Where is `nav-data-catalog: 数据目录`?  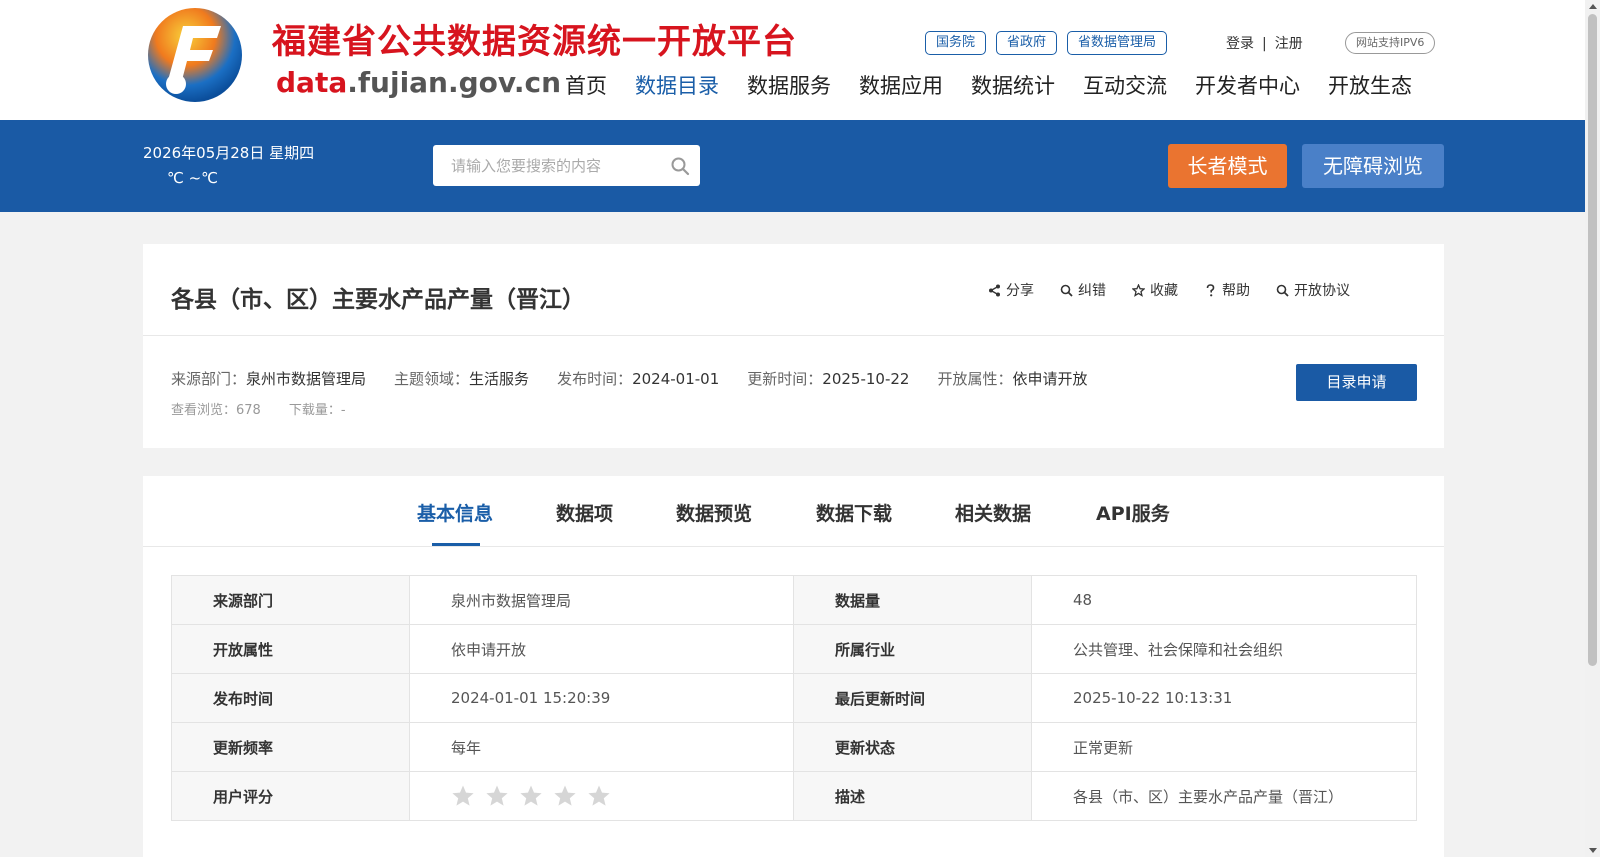 nav-data-catalog: 数据目录 is located at coordinates (677, 85).